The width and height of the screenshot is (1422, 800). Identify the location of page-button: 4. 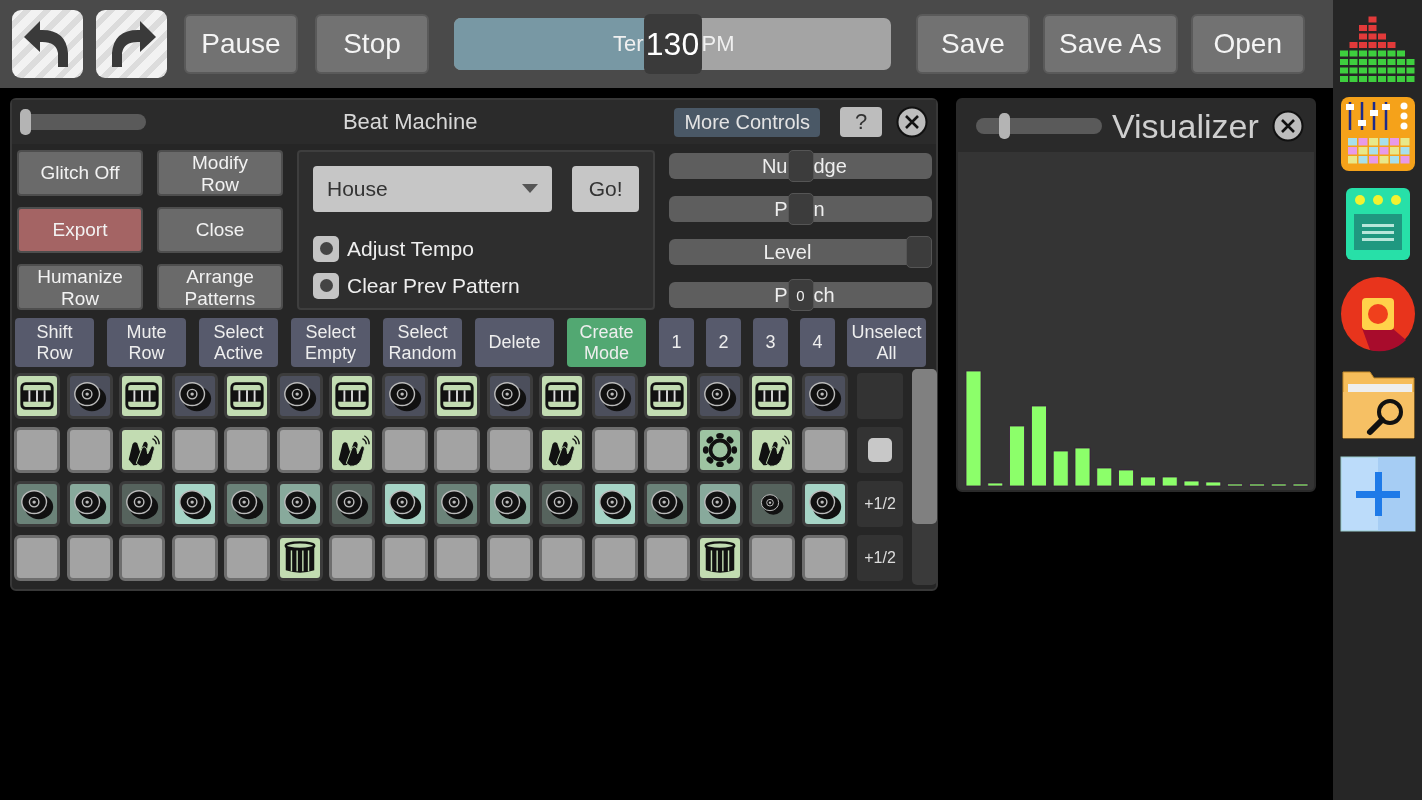
(817, 342).